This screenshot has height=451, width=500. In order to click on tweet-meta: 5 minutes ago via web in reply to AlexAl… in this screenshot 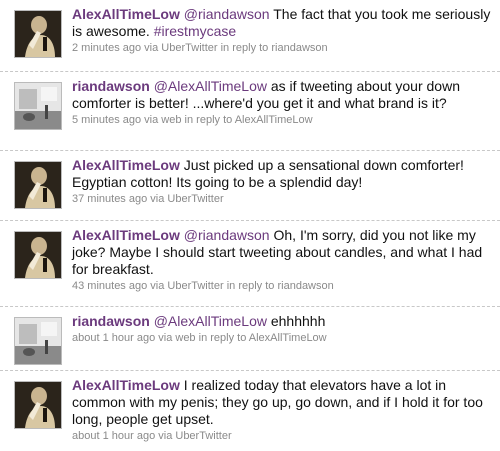, I will do `click(192, 120)`.